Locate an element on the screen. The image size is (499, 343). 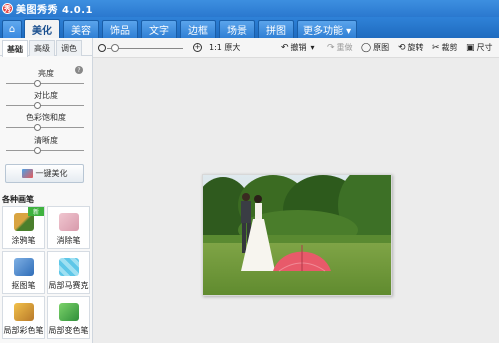
actual-size-button: 1:1 原大 is located at coordinates (224, 47).